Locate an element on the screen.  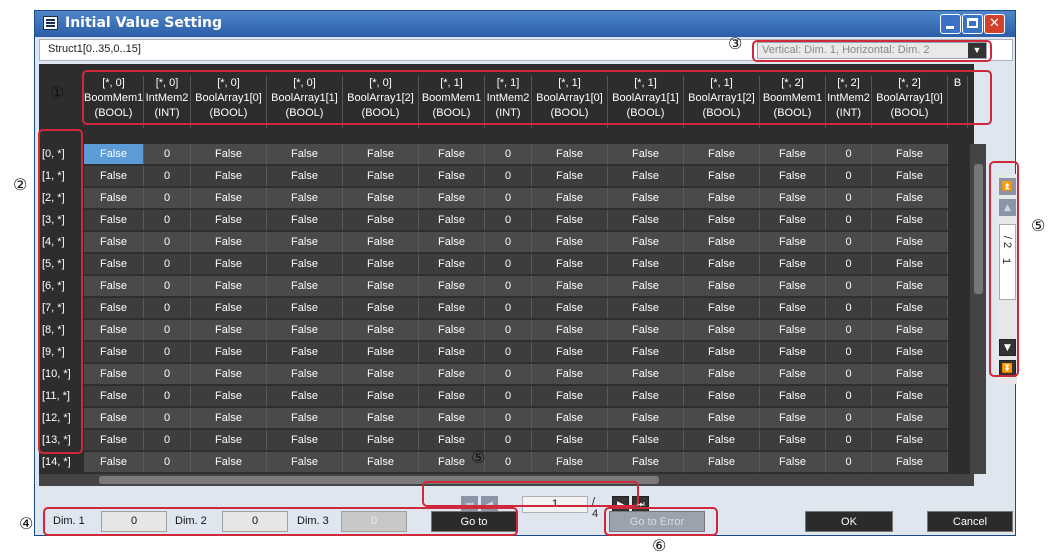
maximize-button is located at coordinates (972, 24).